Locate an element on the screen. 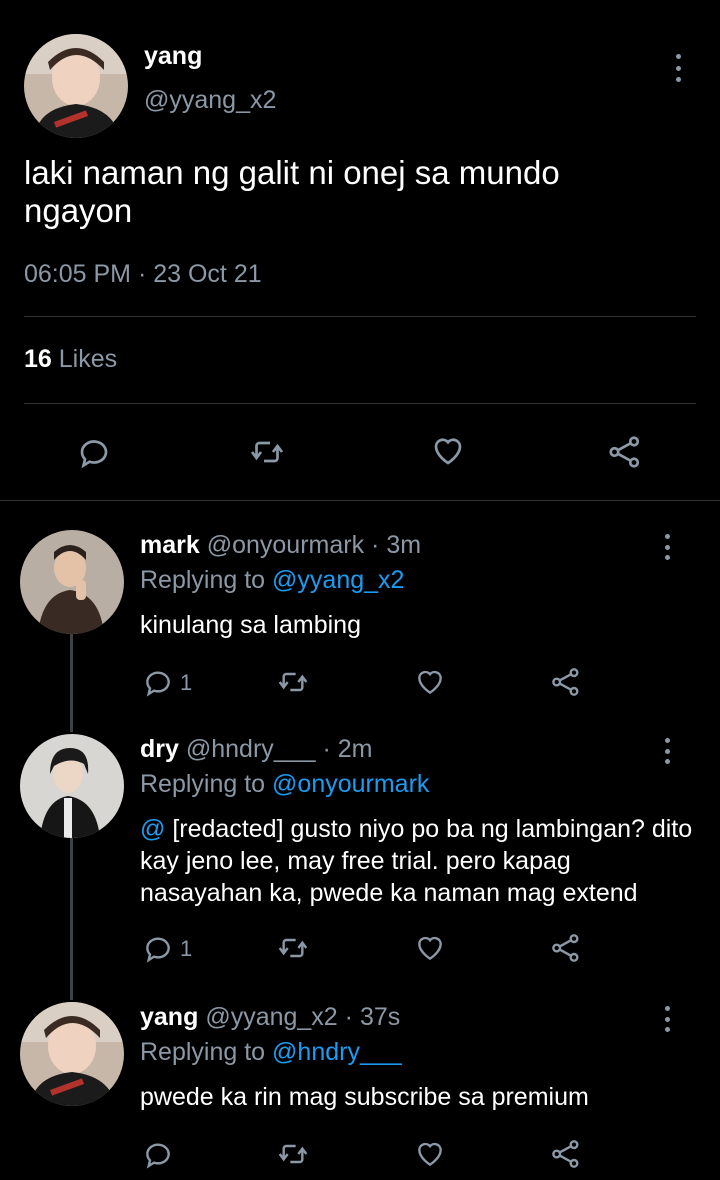 The image size is (720, 1180). replying-to-link: @hndry___ is located at coordinates (337, 1052).